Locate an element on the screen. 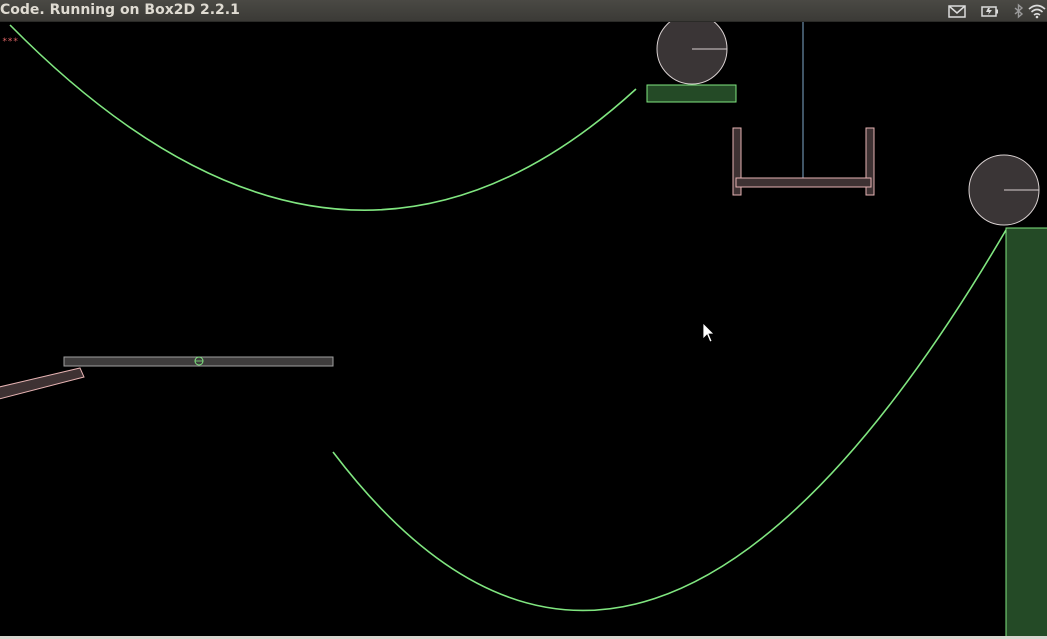  tilted-plank is located at coordinates (42, 383).